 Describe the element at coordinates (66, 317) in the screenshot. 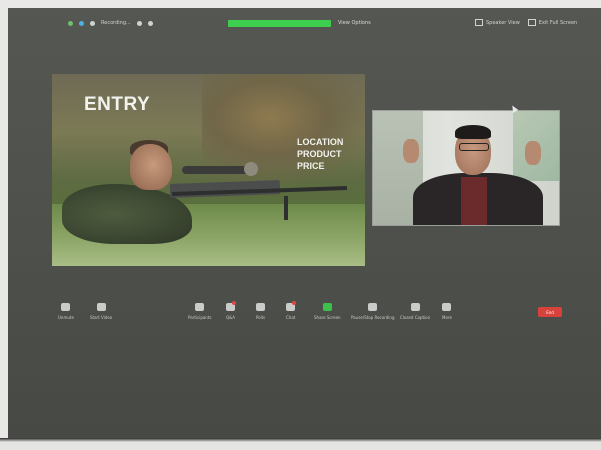

I see `unmute-label: Unmute` at that location.